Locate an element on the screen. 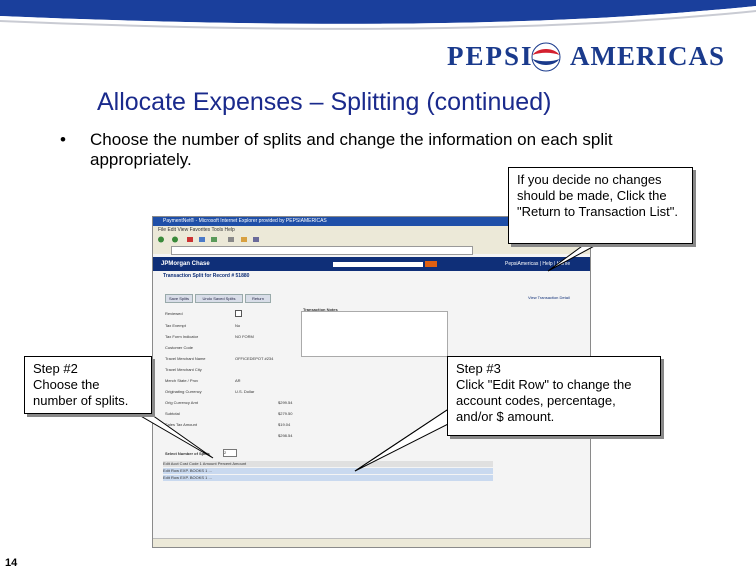  slide-number: 14 is located at coordinates (11, 563).